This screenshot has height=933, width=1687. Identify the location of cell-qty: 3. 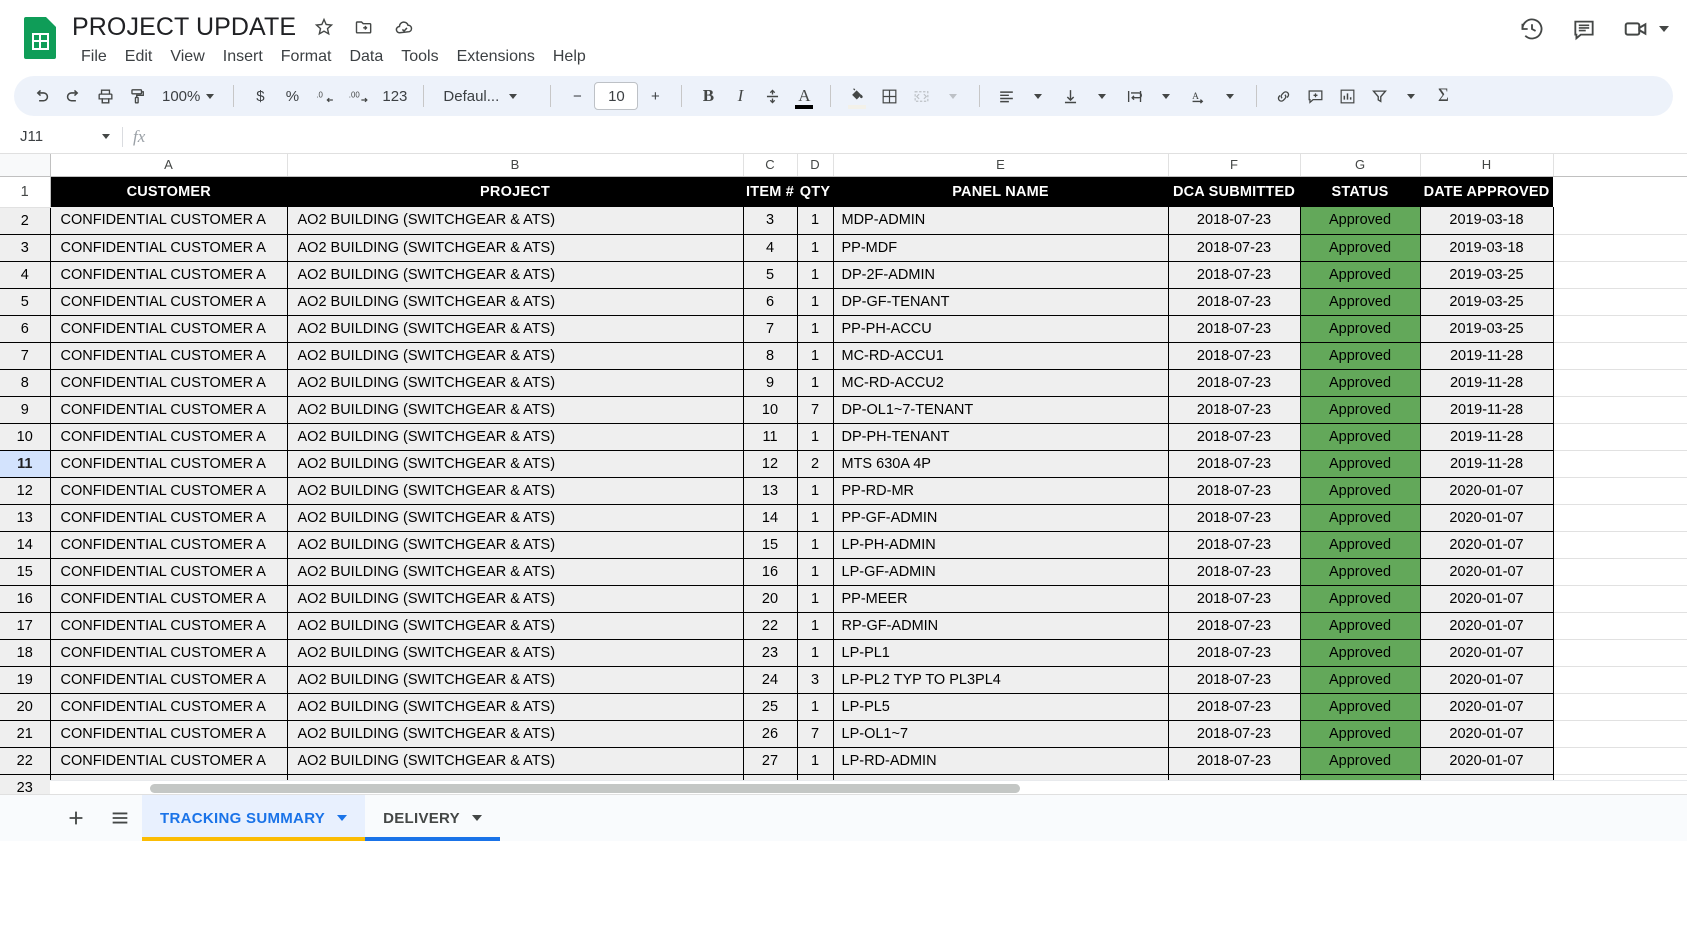
(815, 680).